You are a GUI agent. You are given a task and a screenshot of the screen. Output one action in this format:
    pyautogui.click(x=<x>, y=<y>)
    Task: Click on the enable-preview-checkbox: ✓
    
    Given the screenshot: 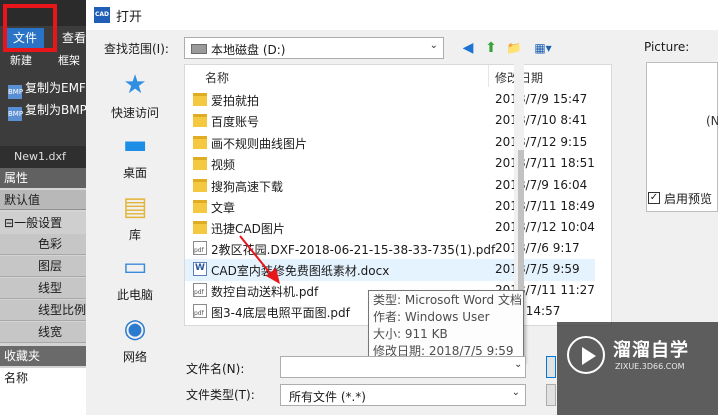 What is the action you would take?
    pyautogui.click(x=654, y=198)
    